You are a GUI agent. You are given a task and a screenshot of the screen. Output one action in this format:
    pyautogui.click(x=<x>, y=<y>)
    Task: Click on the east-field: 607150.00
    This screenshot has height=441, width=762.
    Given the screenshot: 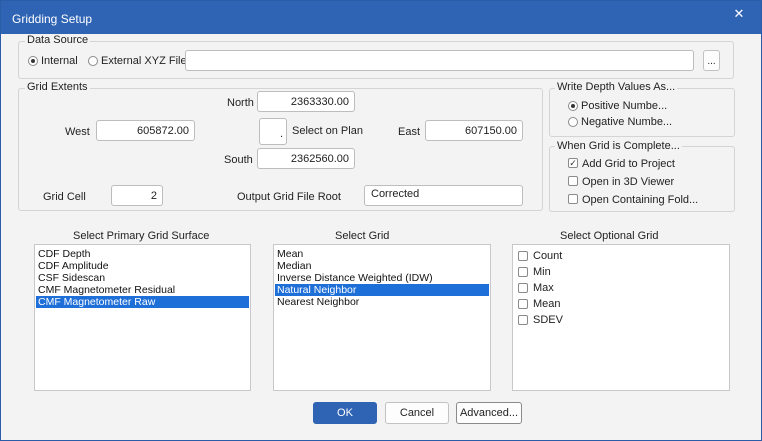 What is the action you would take?
    pyautogui.click(x=474, y=130)
    